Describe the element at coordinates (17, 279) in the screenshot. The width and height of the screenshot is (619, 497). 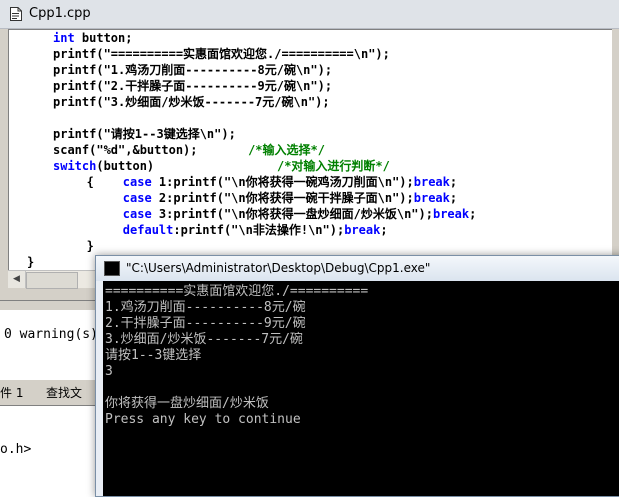
I see `scroll-left-arrow-icon: ◀` at that location.